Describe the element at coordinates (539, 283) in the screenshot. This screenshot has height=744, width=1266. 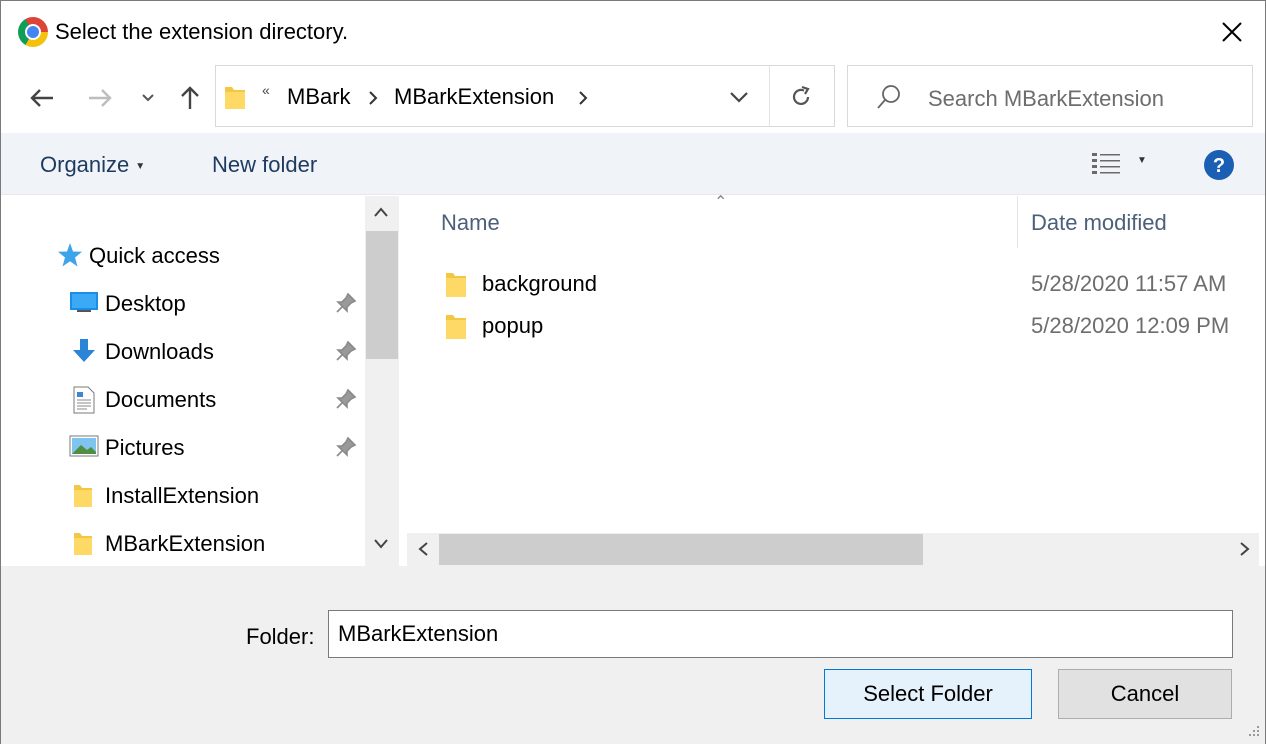
I see `file-name: background` at that location.